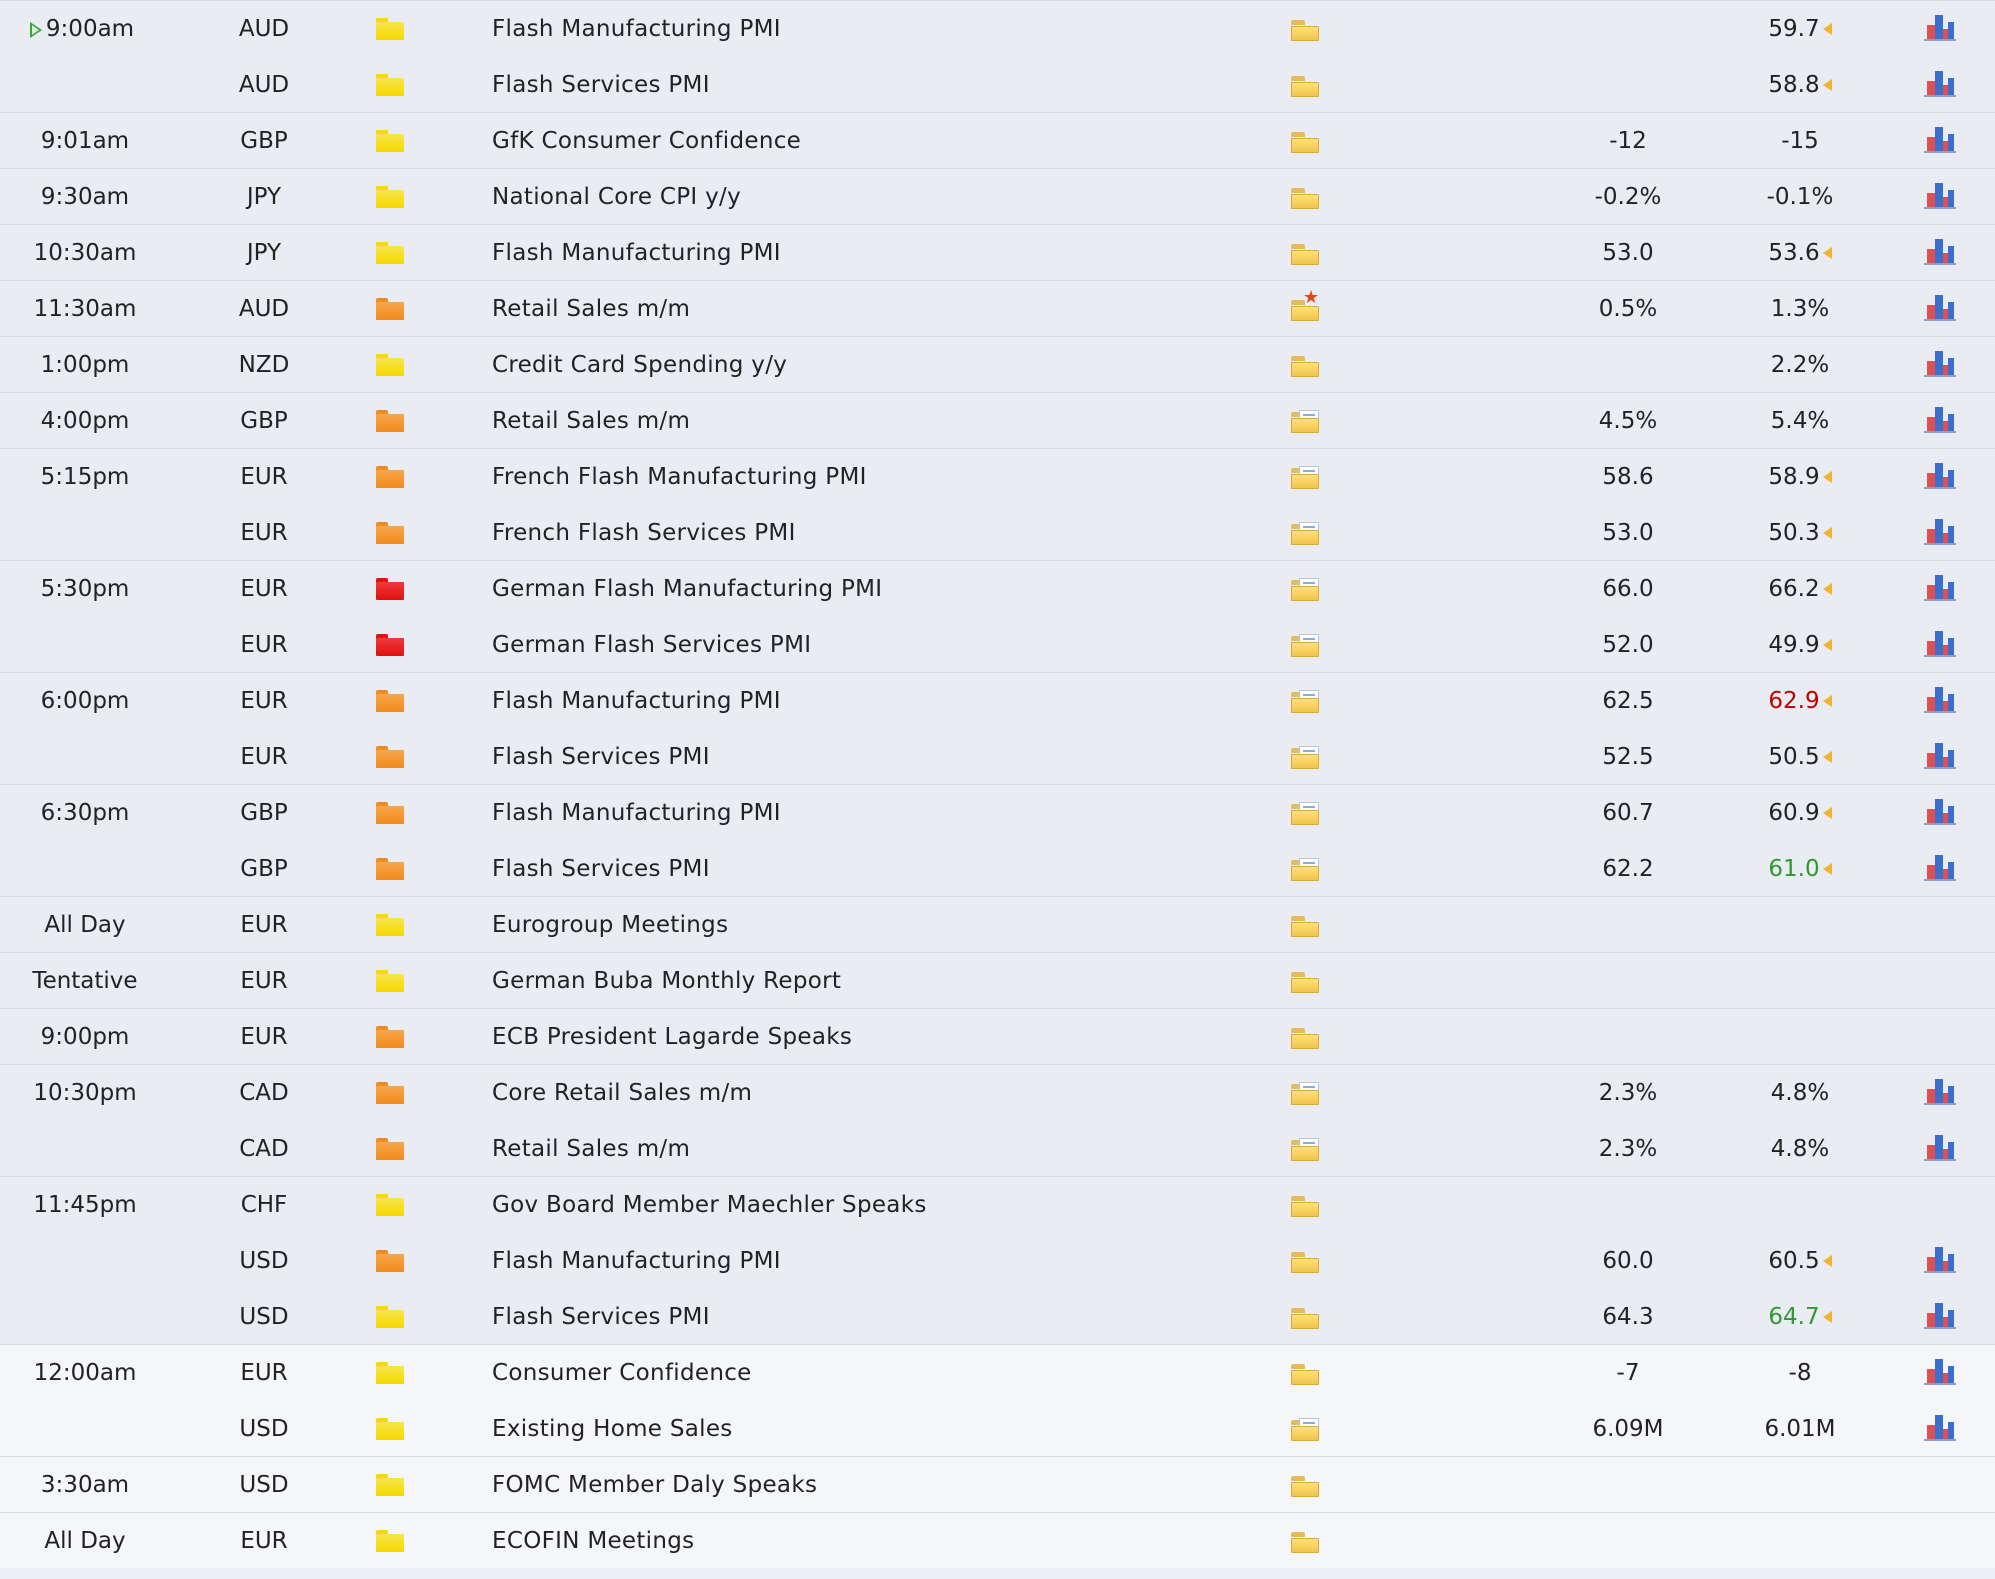 Image resolution: width=1995 pixels, height=1579 pixels. I want to click on event-title: National Core CPI y/y, so click(882, 197).